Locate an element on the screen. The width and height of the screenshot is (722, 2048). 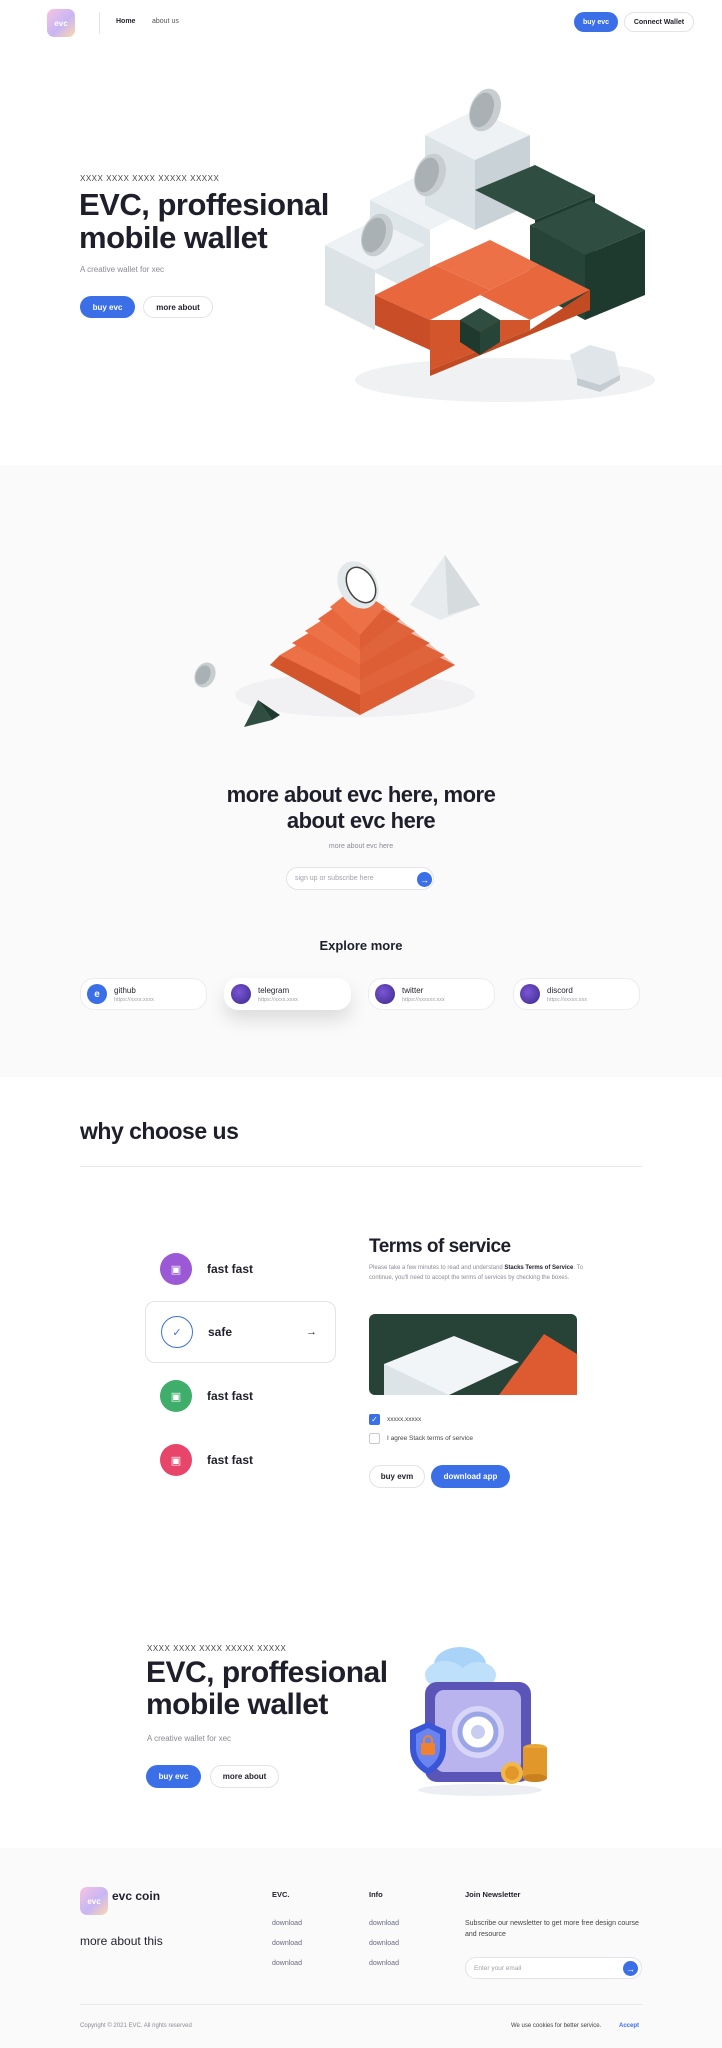
terms-image is located at coordinates (473, 1354).